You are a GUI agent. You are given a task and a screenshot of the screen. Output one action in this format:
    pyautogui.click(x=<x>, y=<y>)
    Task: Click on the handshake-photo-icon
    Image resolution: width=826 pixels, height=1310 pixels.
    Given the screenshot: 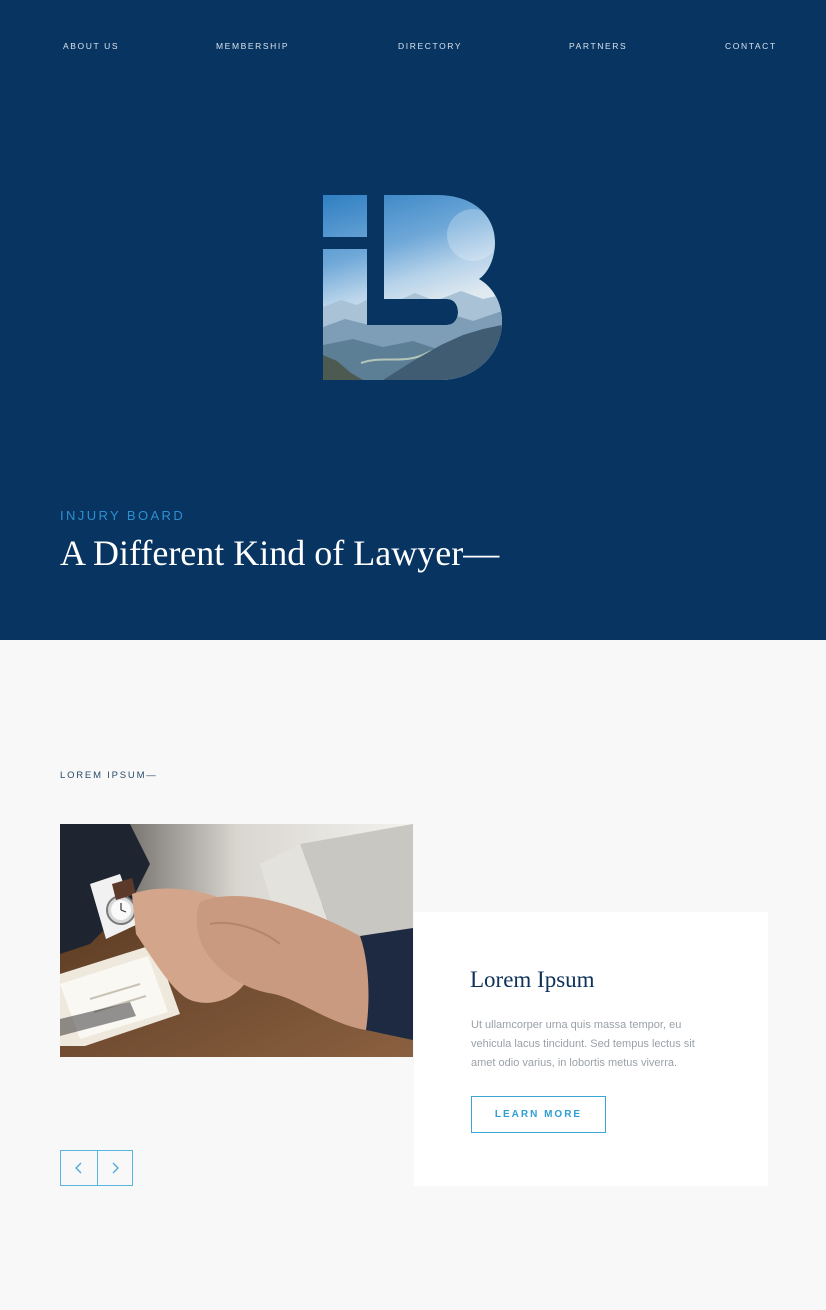 What is the action you would take?
    pyautogui.click(x=236, y=940)
    